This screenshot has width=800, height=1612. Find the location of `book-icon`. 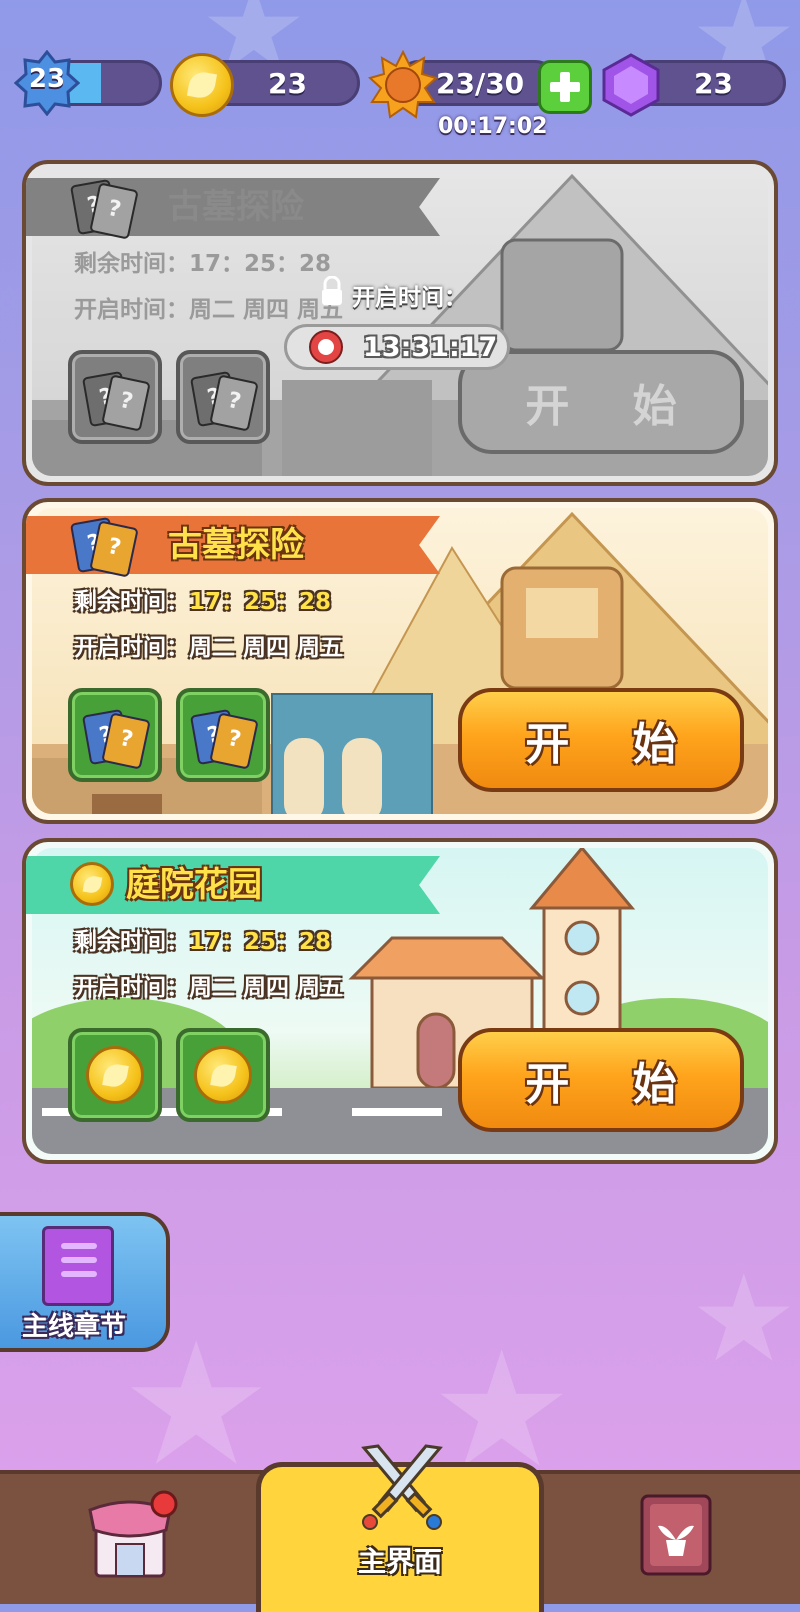

book-icon is located at coordinates (78, 1266).